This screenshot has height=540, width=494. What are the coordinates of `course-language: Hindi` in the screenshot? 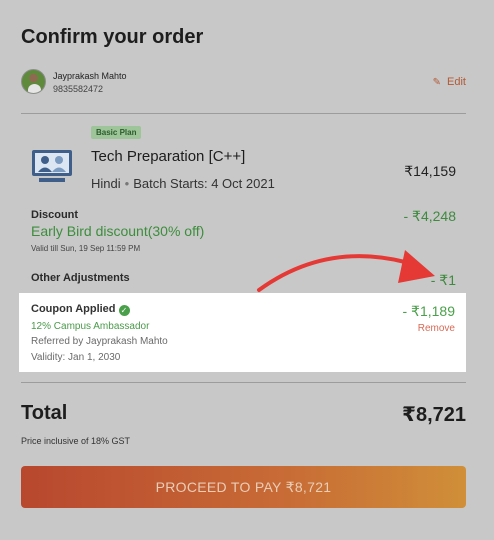 It's located at (106, 183).